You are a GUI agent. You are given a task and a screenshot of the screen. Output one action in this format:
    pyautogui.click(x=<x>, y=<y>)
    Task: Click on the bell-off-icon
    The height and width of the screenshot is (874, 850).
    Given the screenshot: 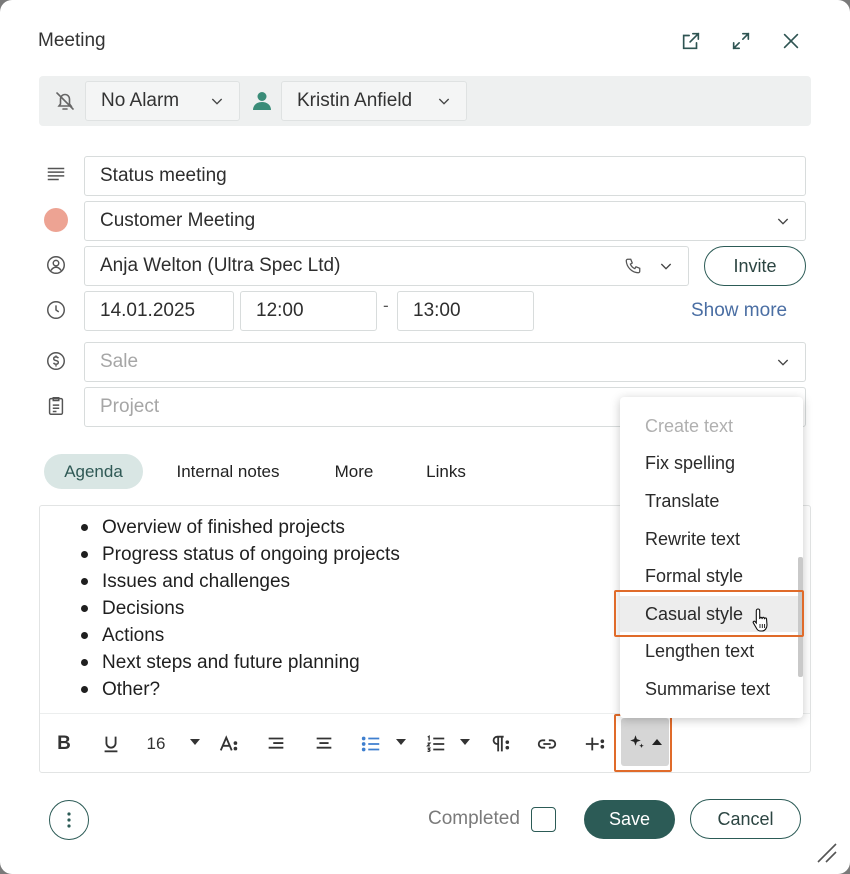 What is the action you would take?
    pyautogui.click(x=65, y=101)
    